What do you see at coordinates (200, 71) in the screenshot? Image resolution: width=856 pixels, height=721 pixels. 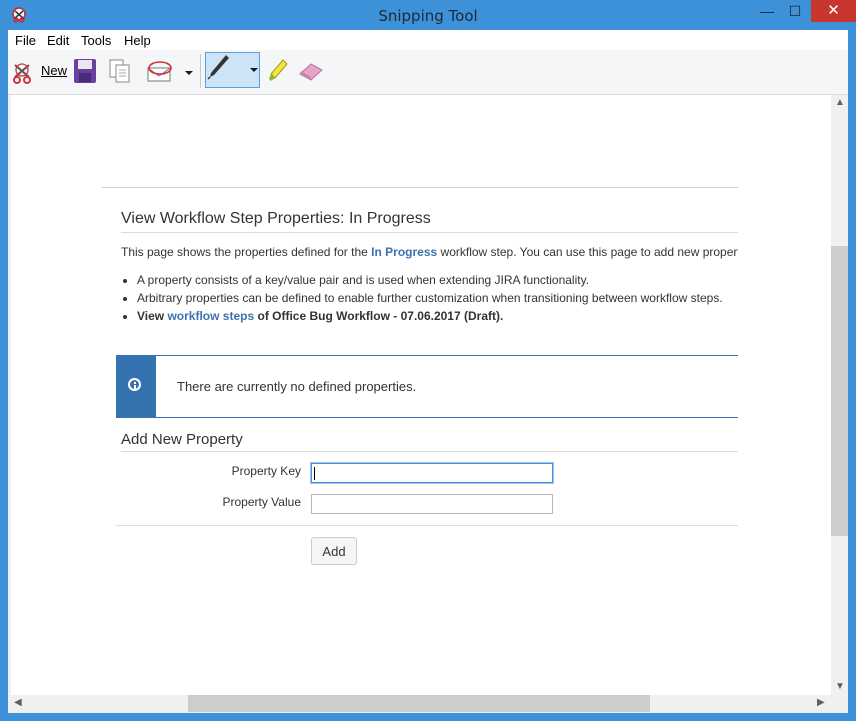 I see `toolbar-separator` at bounding box center [200, 71].